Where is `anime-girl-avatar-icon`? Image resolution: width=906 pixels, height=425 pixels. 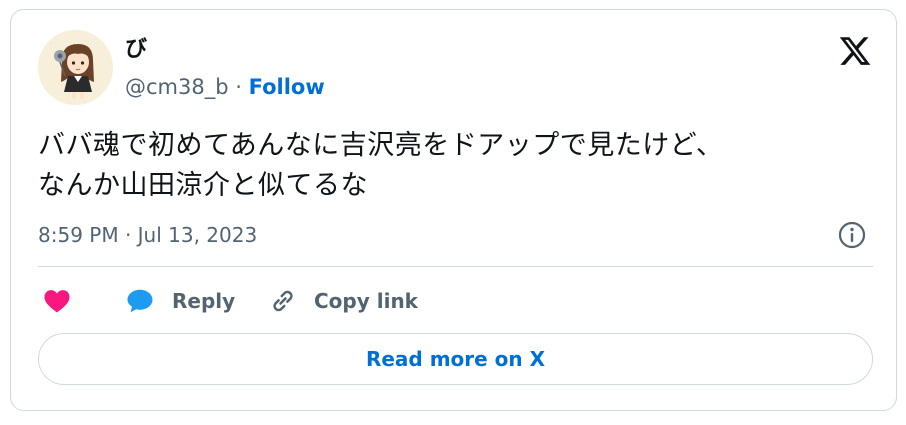 anime-girl-avatar-icon is located at coordinates (75, 67).